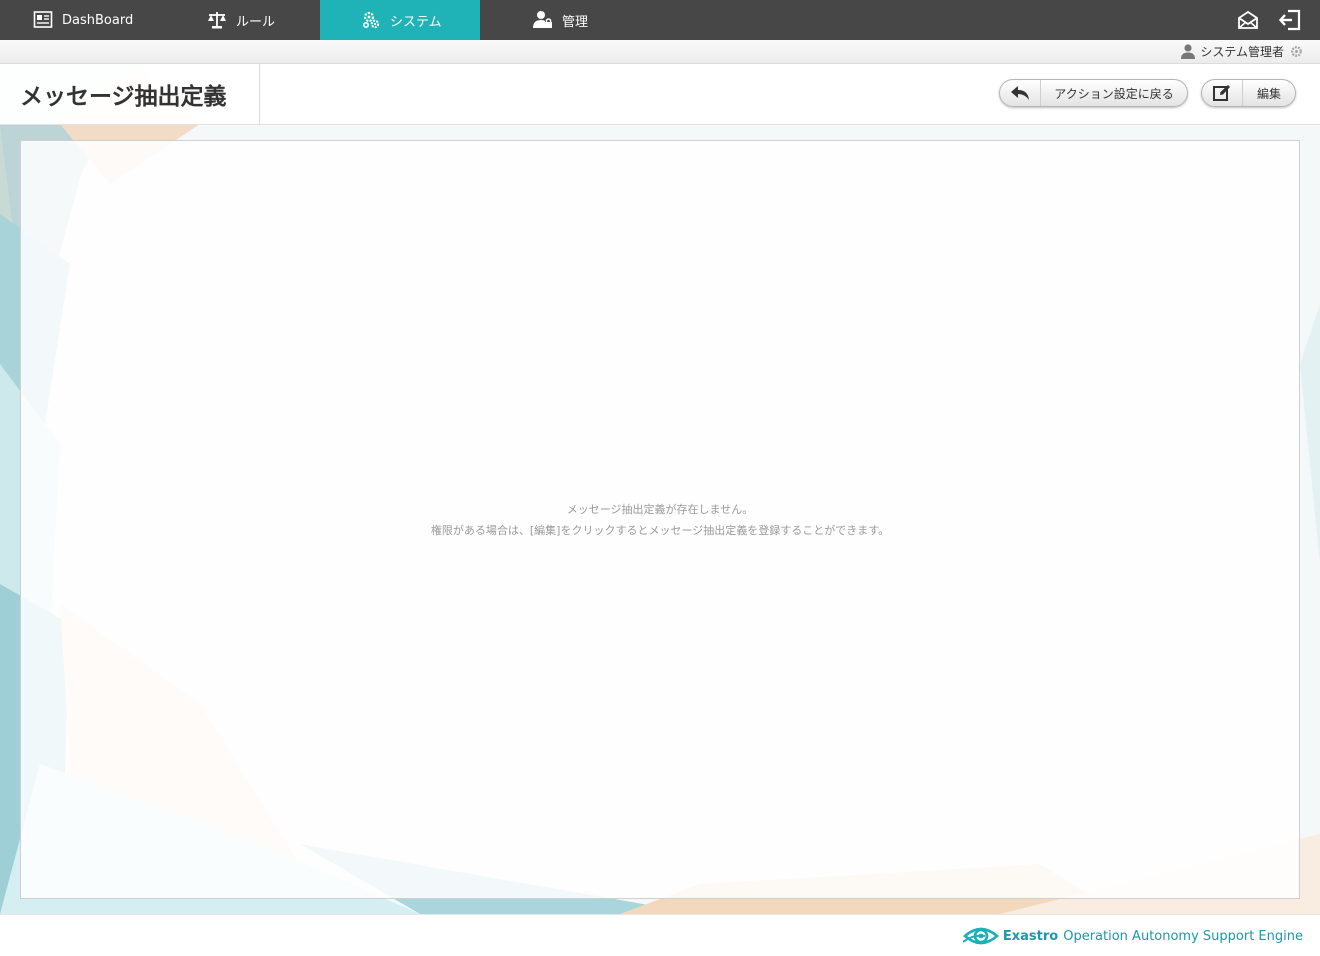  Describe the element at coordinates (217, 20) in the screenshot. I see `scales-icon` at that location.